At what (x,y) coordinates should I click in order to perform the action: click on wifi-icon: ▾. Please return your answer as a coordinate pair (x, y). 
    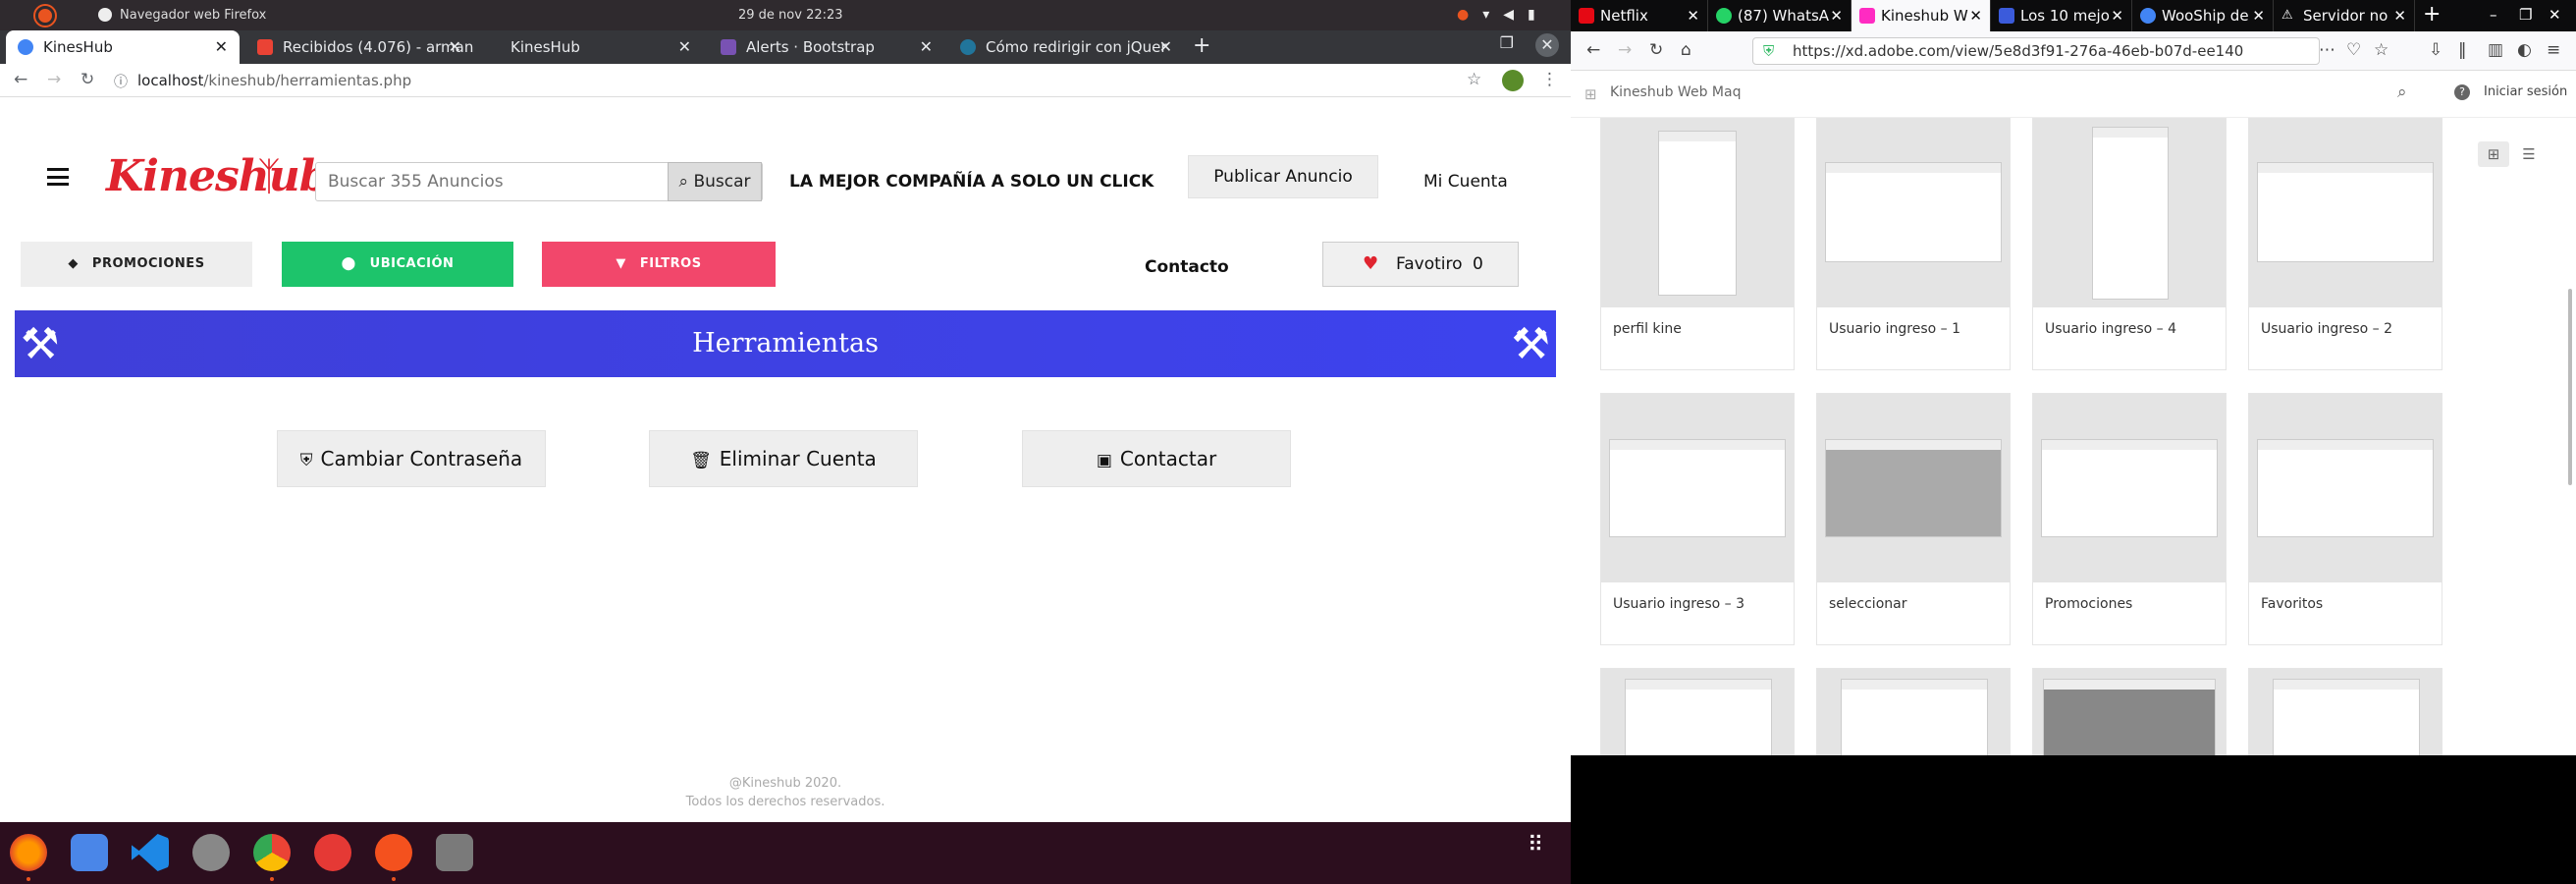
    Looking at the image, I should click on (1485, 15).